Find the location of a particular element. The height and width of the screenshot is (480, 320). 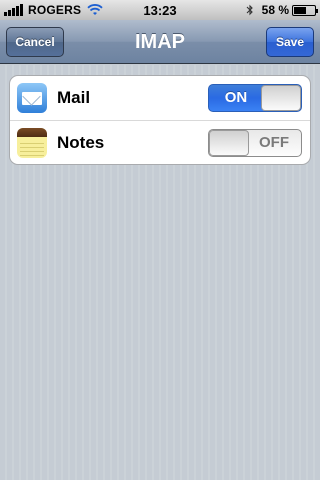

status-right: 58 % is located at coordinates (282, 10).